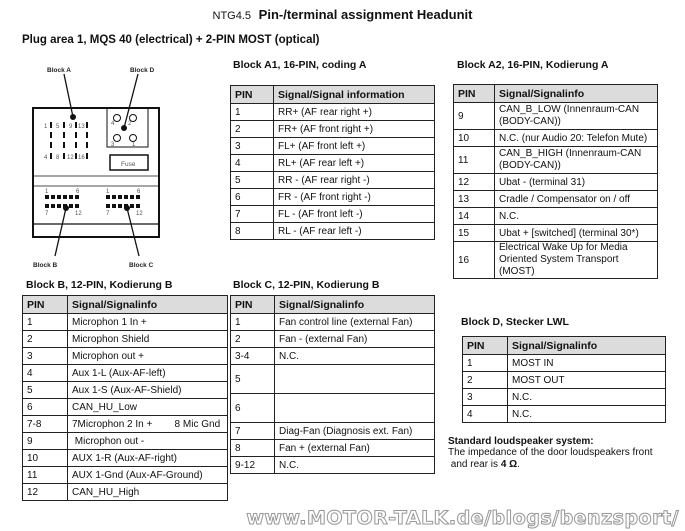 This screenshot has height=531, width=685. What do you see at coordinates (576, 199) in the screenshot?
I see `signal-info: Cradle / Compensator on / off` at bounding box center [576, 199].